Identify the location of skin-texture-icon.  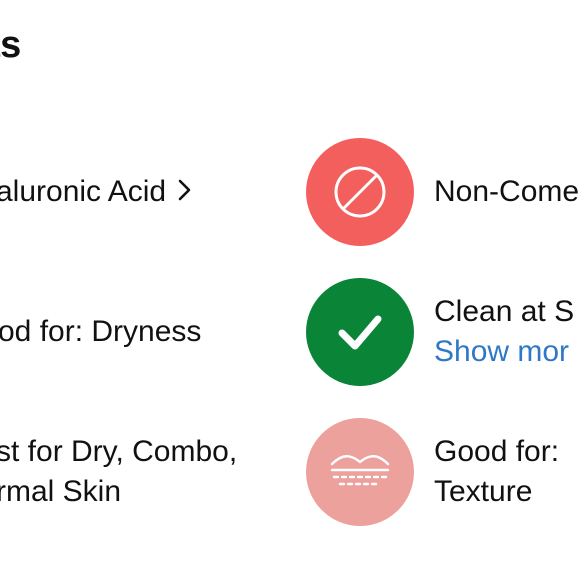
(360, 470).